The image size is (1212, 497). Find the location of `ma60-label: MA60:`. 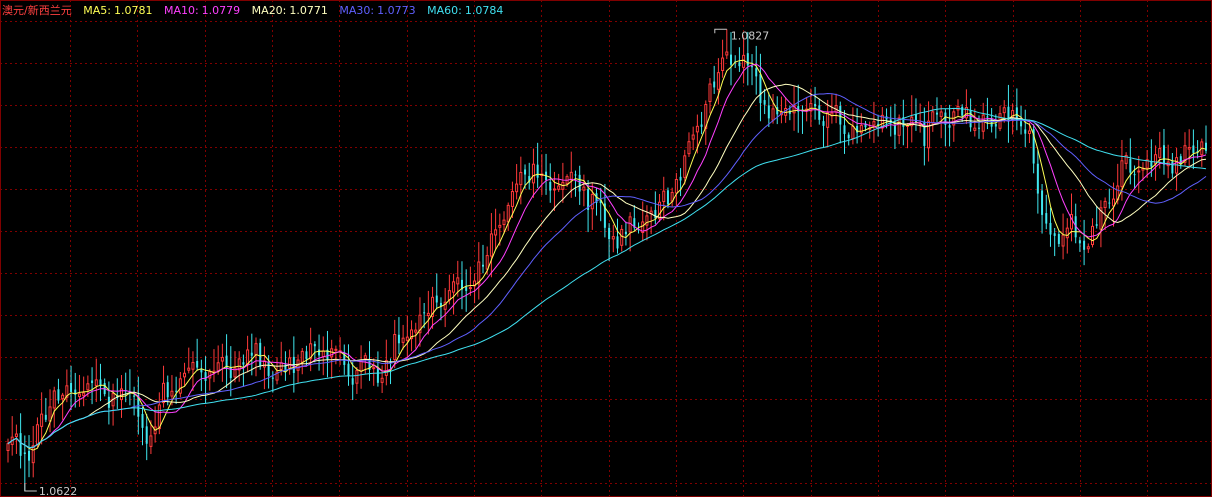

ma60-label: MA60: is located at coordinates (444, 10).